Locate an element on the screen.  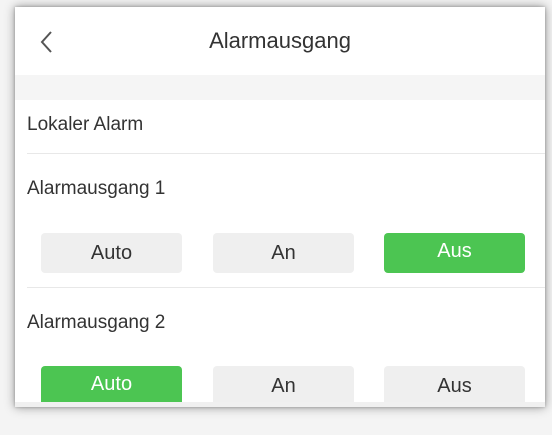
back-button is located at coordinates (48, 42).